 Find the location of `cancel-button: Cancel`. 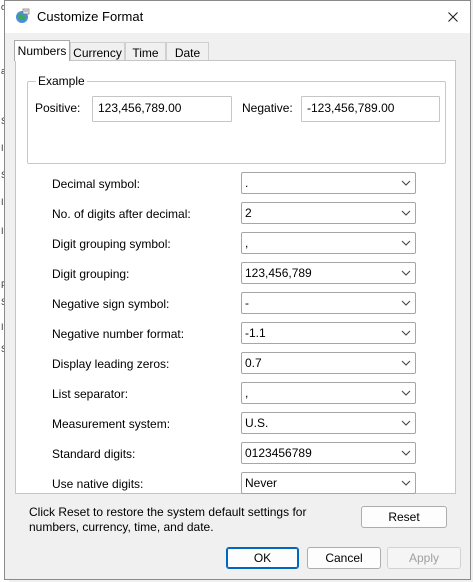

cancel-button: Cancel is located at coordinates (344, 558).